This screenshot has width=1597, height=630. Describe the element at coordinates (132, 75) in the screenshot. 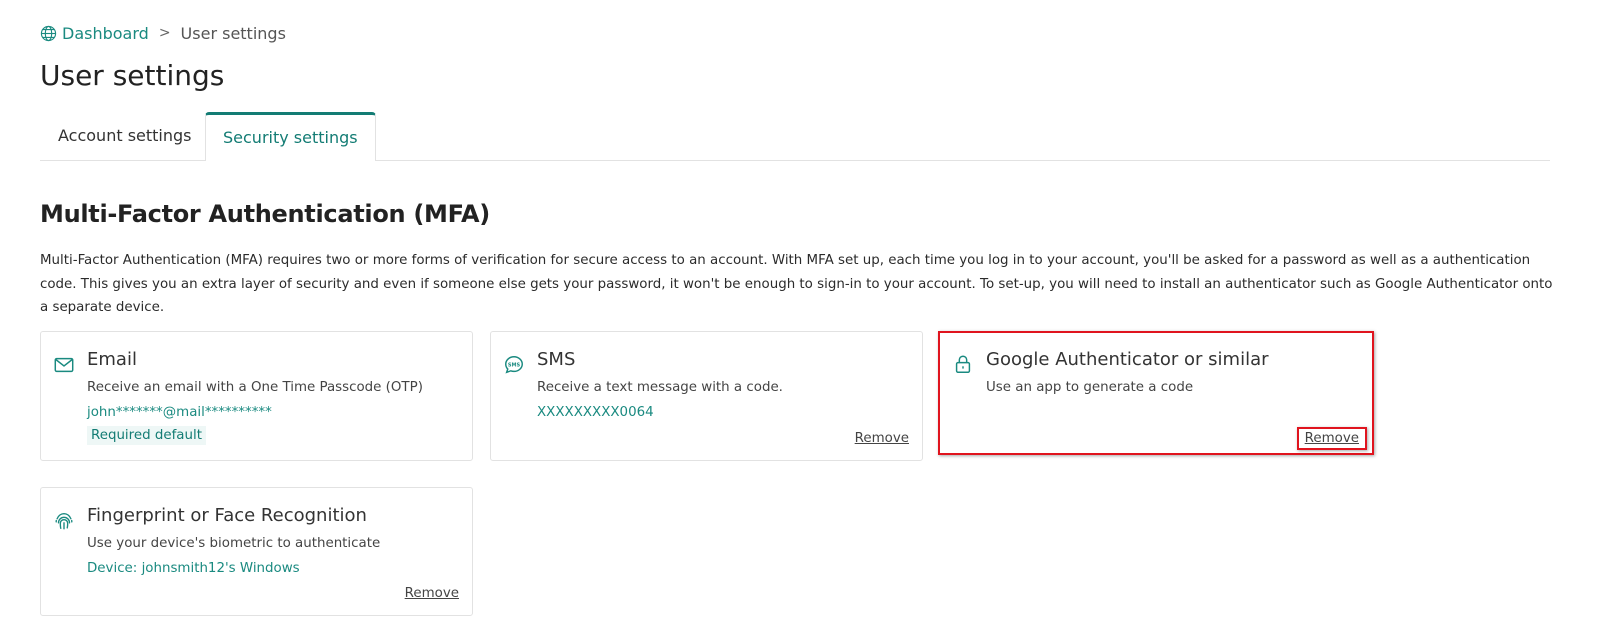

I see `page-title: User settings` at that location.